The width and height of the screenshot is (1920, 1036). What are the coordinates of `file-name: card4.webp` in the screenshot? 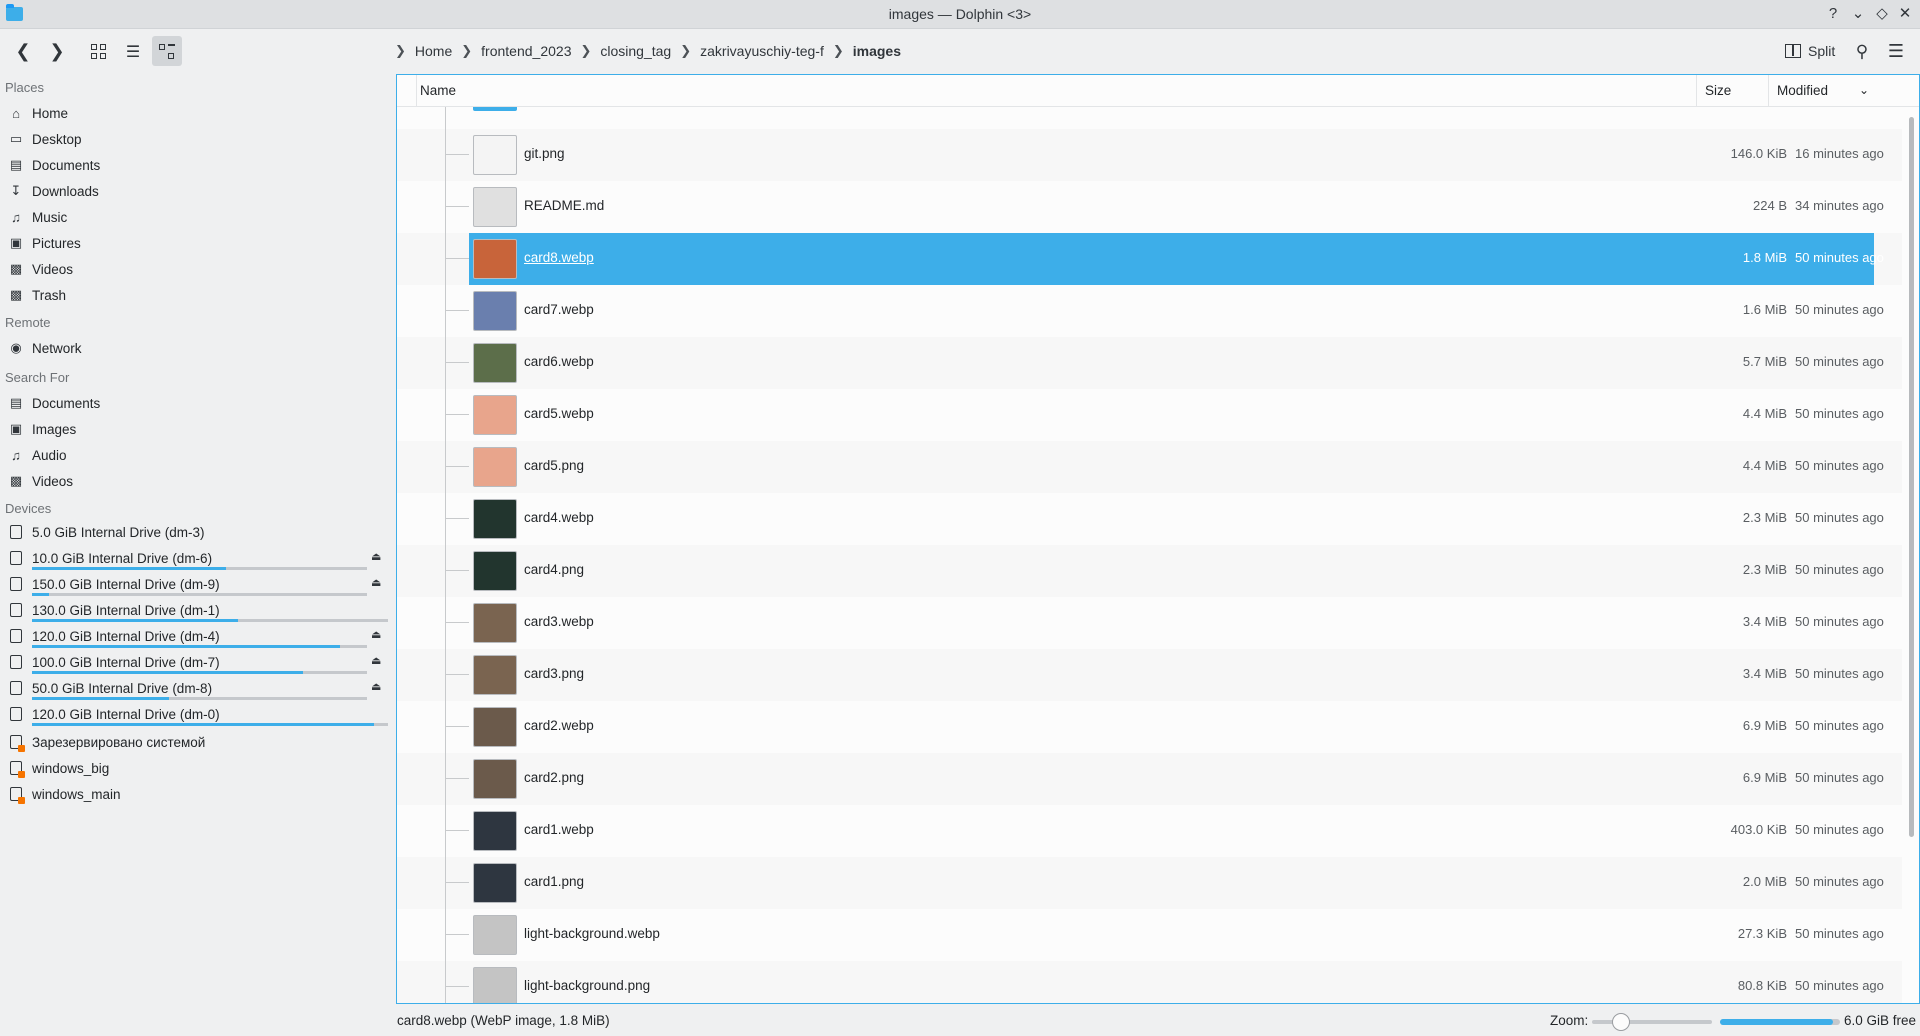 It's located at (559, 517).